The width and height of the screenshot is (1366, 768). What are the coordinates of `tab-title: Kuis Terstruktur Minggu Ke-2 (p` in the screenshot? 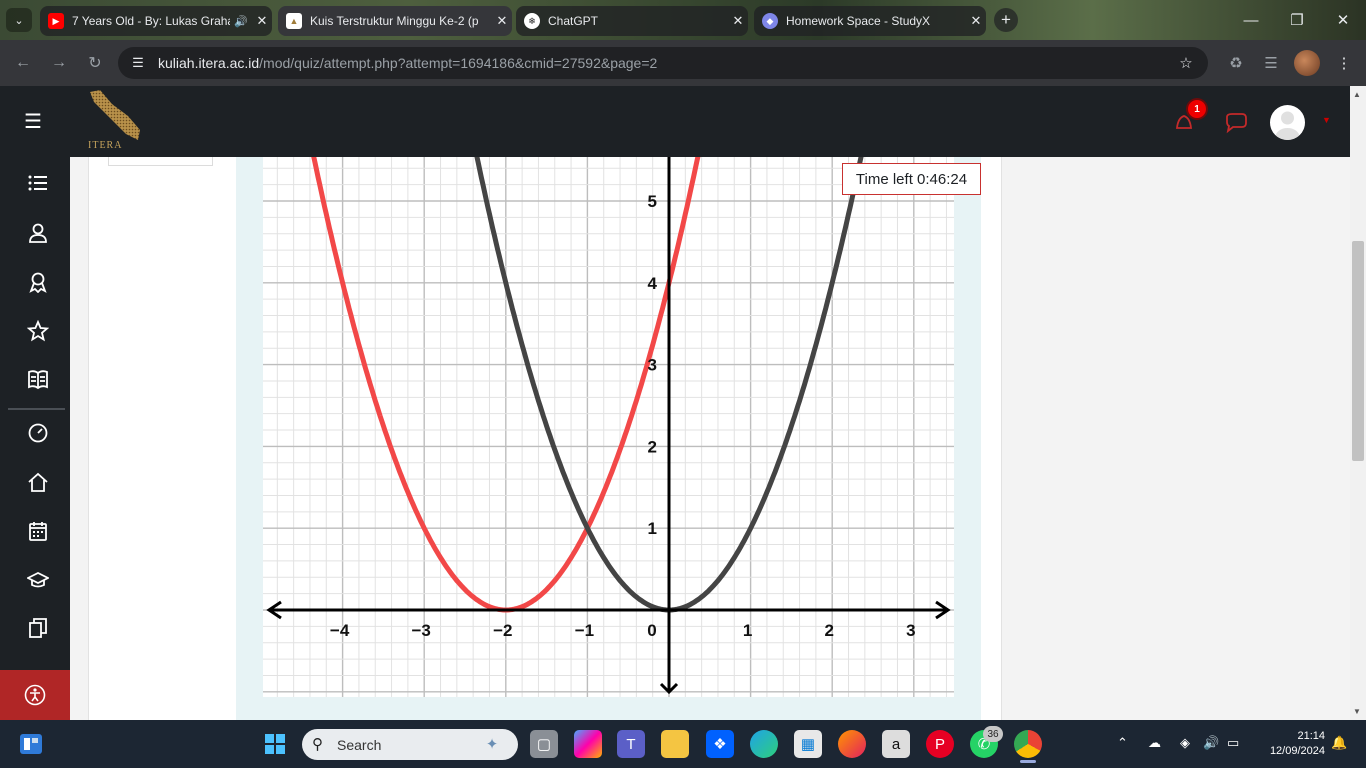 It's located at (394, 21).